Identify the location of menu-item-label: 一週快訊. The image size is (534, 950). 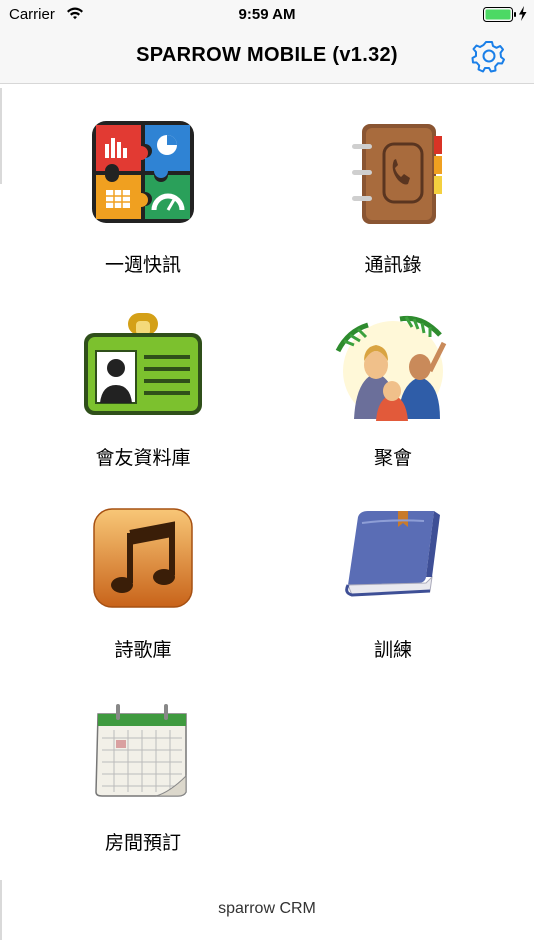
(142, 265).